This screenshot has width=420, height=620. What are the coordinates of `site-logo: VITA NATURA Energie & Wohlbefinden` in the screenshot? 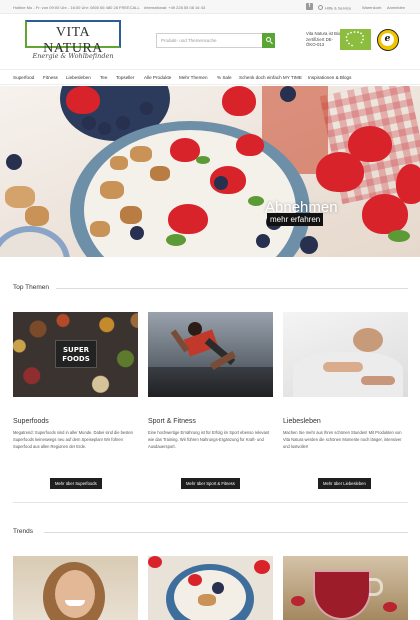 It's located at (73, 42).